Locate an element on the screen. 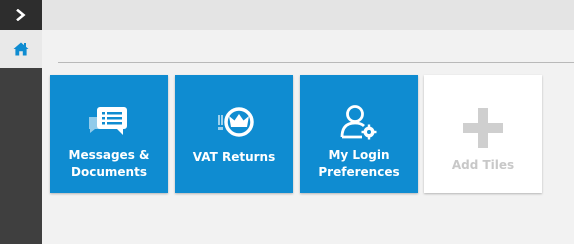  tile-label-line2: Preferences is located at coordinates (359, 172).